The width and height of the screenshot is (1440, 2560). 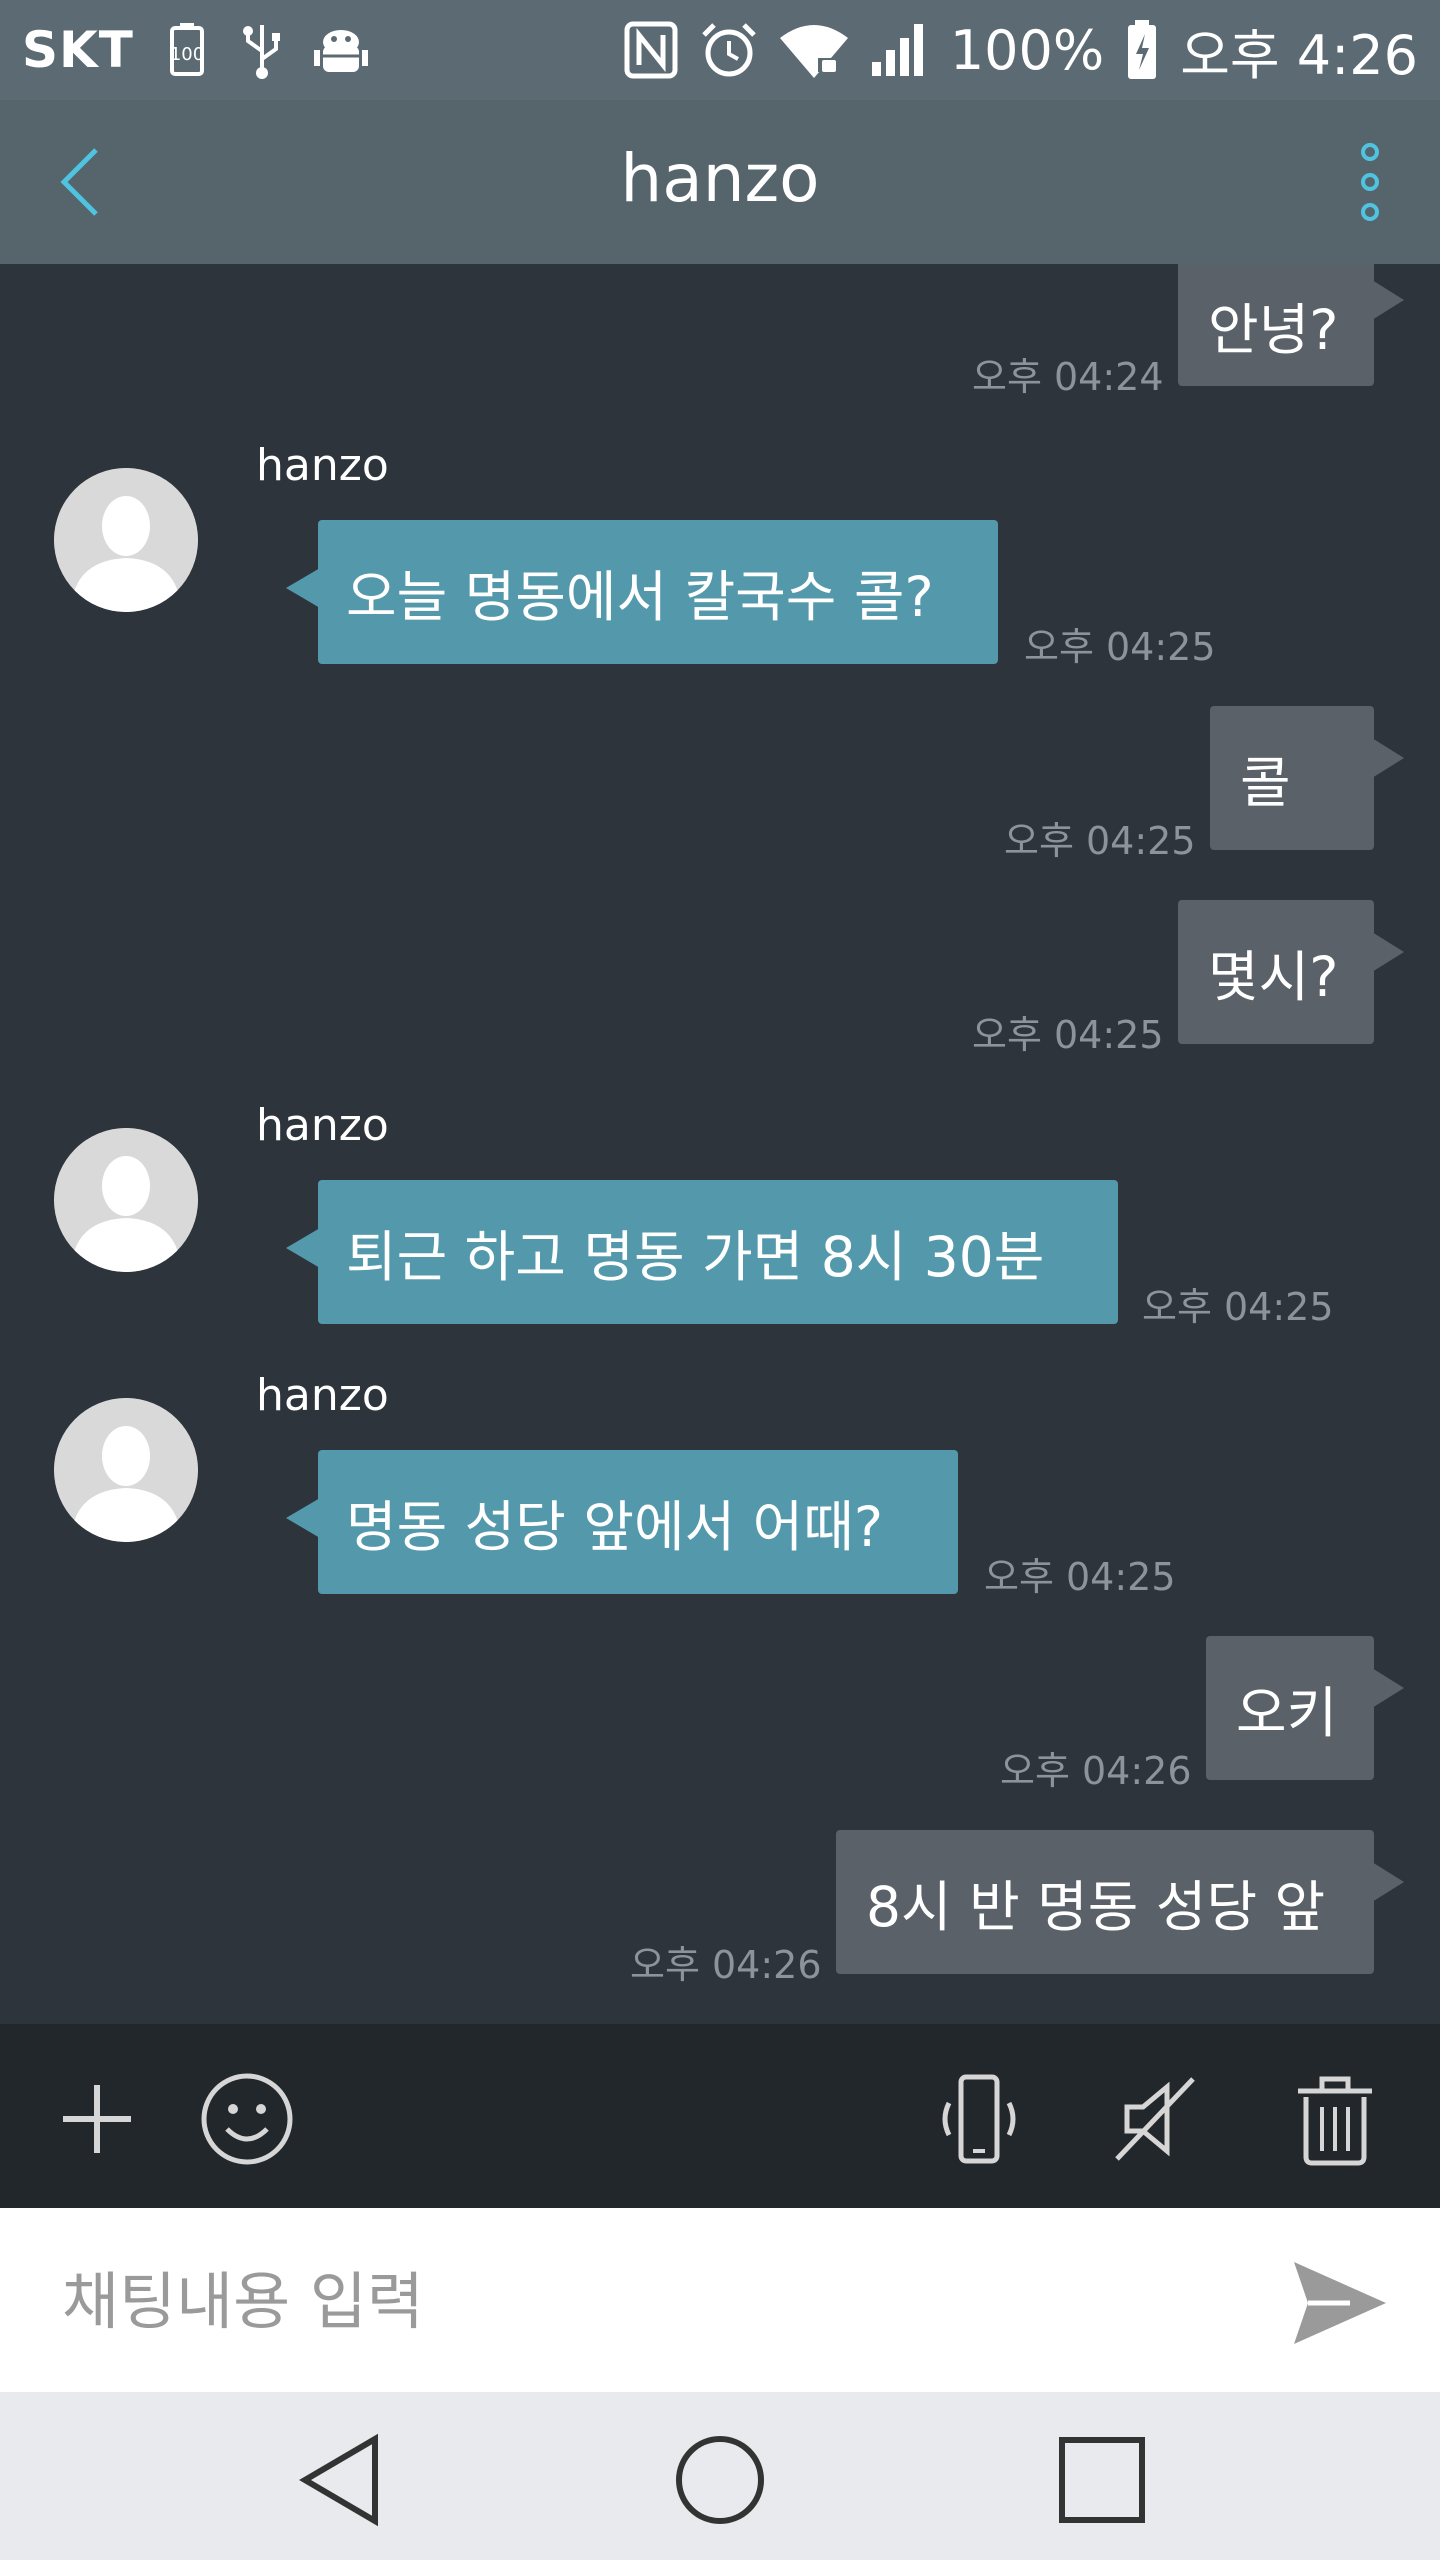 I want to click on trash-icon, so click(x=1335, y=2121).